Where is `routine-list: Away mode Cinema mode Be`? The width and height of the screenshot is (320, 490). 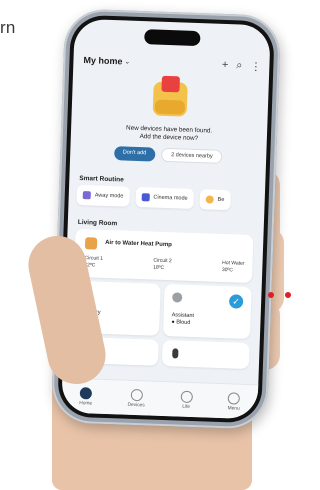
routine-list: Away mode Cinema mode Be is located at coordinates (153, 197).